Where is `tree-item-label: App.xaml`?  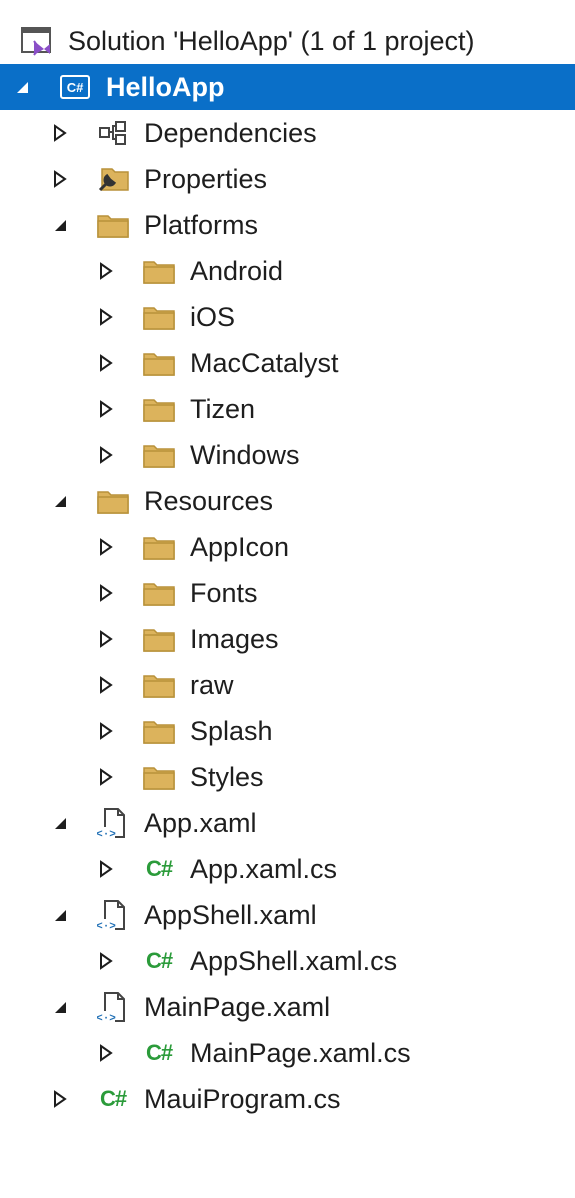
tree-item-label: App.xaml is located at coordinates (200, 822).